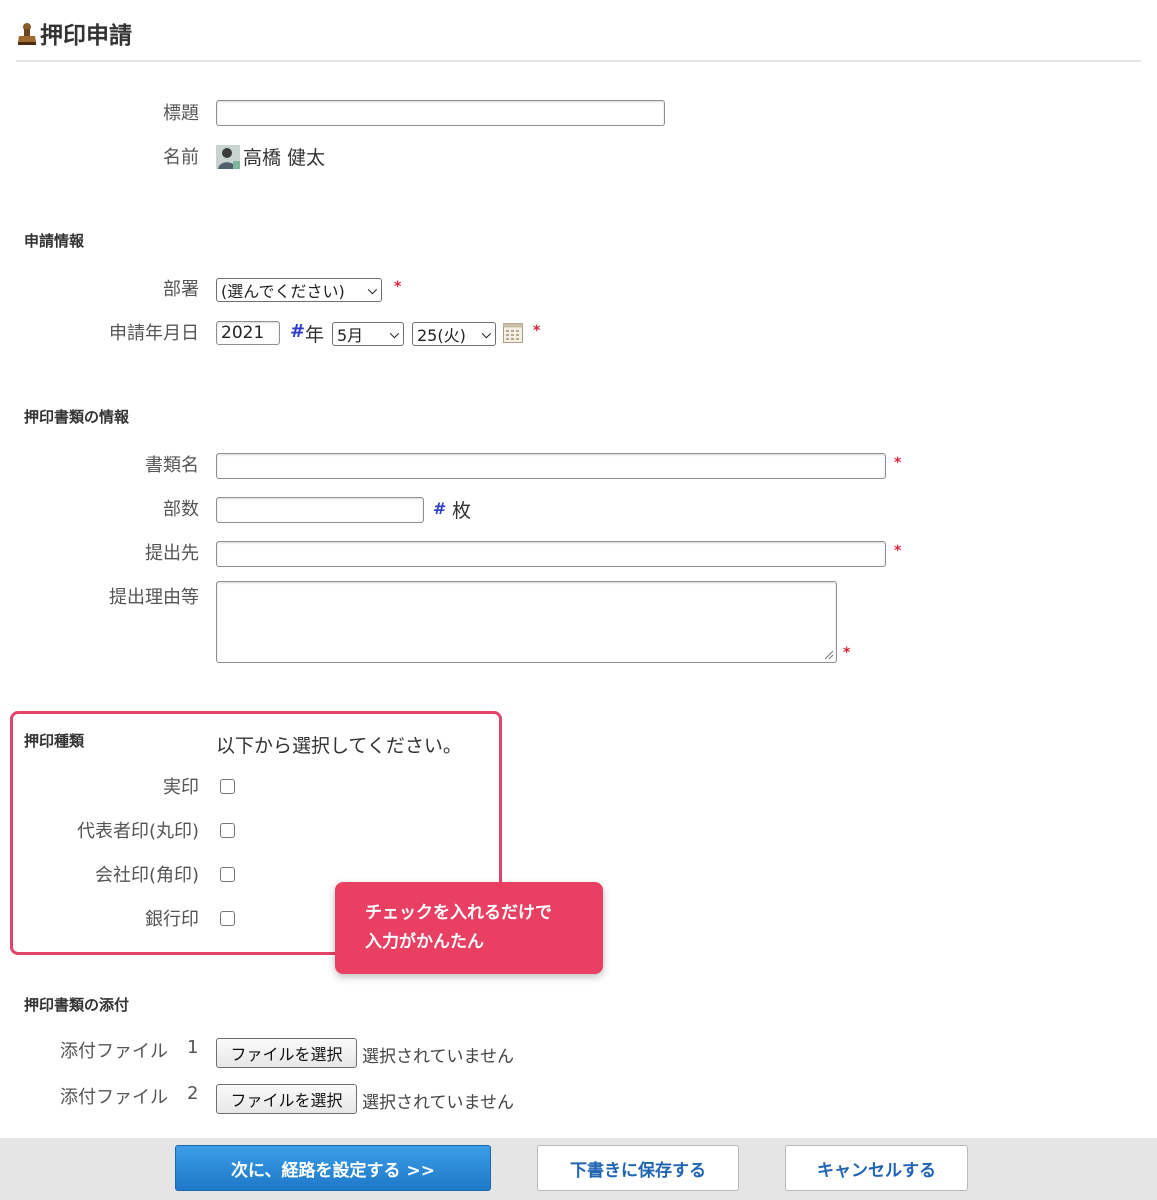  What do you see at coordinates (27, 34) in the screenshot?
I see `stamp-icon` at bounding box center [27, 34].